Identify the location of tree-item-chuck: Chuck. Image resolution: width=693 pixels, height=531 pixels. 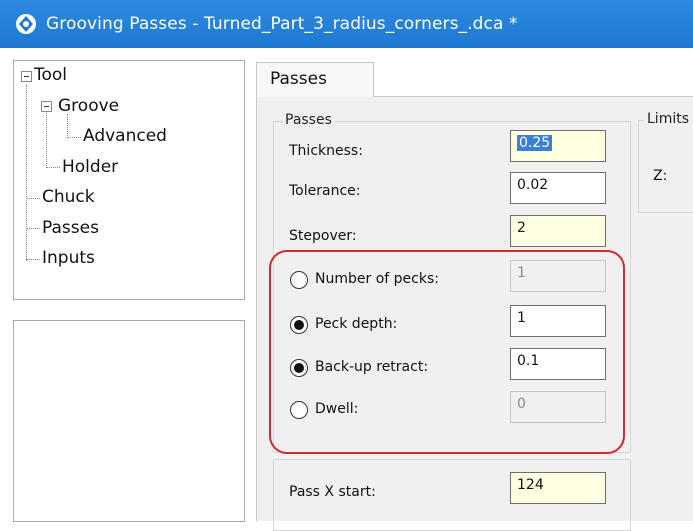
(68, 197).